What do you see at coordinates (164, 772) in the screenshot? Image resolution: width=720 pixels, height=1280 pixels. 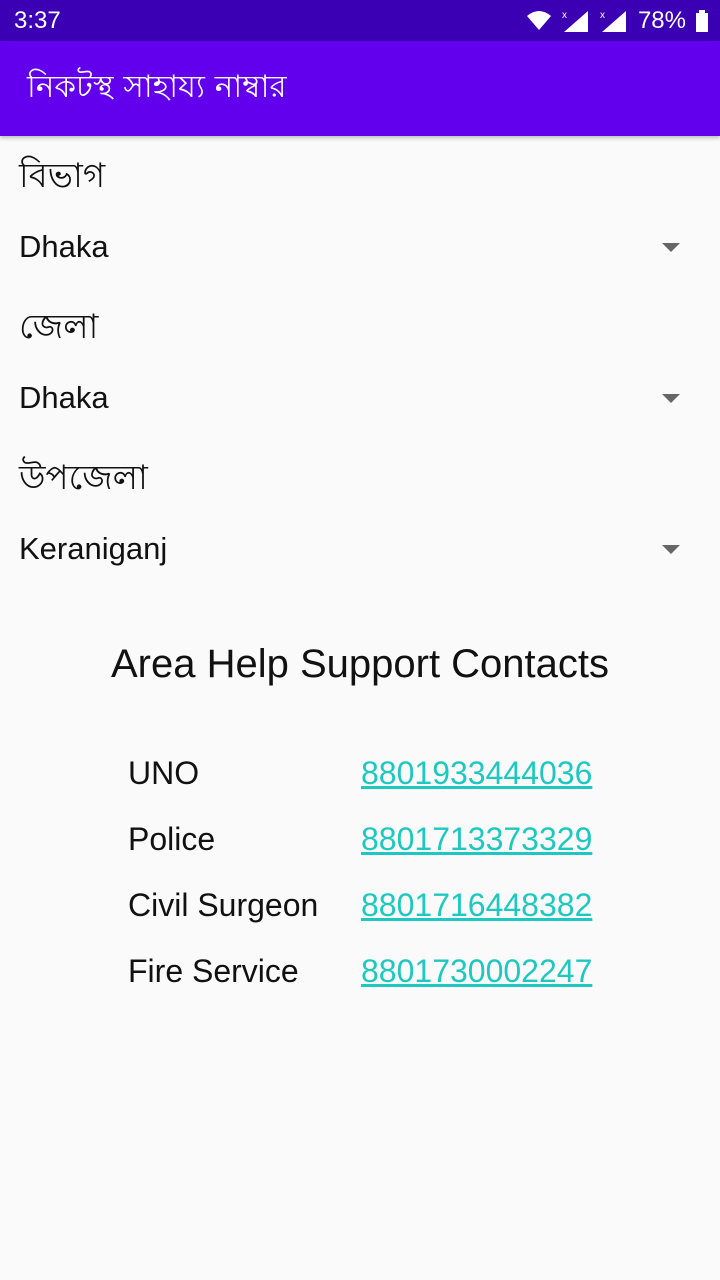 I see `contact-name: UNO` at bounding box center [164, 772].